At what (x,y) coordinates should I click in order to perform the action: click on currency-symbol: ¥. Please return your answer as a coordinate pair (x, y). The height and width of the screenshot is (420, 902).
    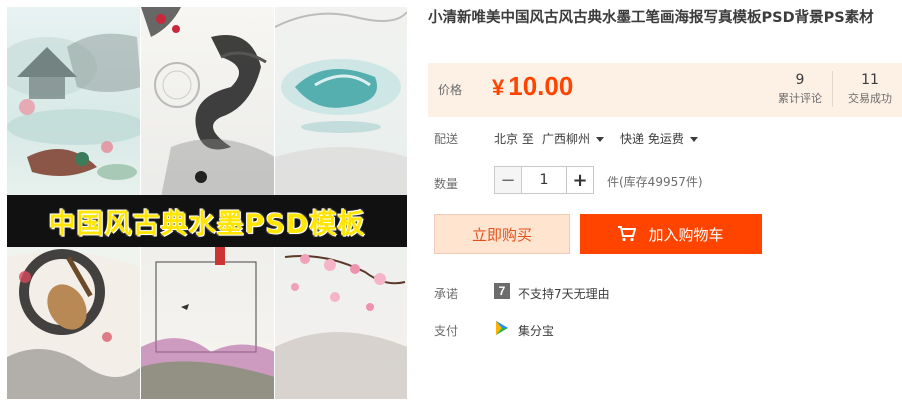
    Looking at the image, I should click on (498, 87).